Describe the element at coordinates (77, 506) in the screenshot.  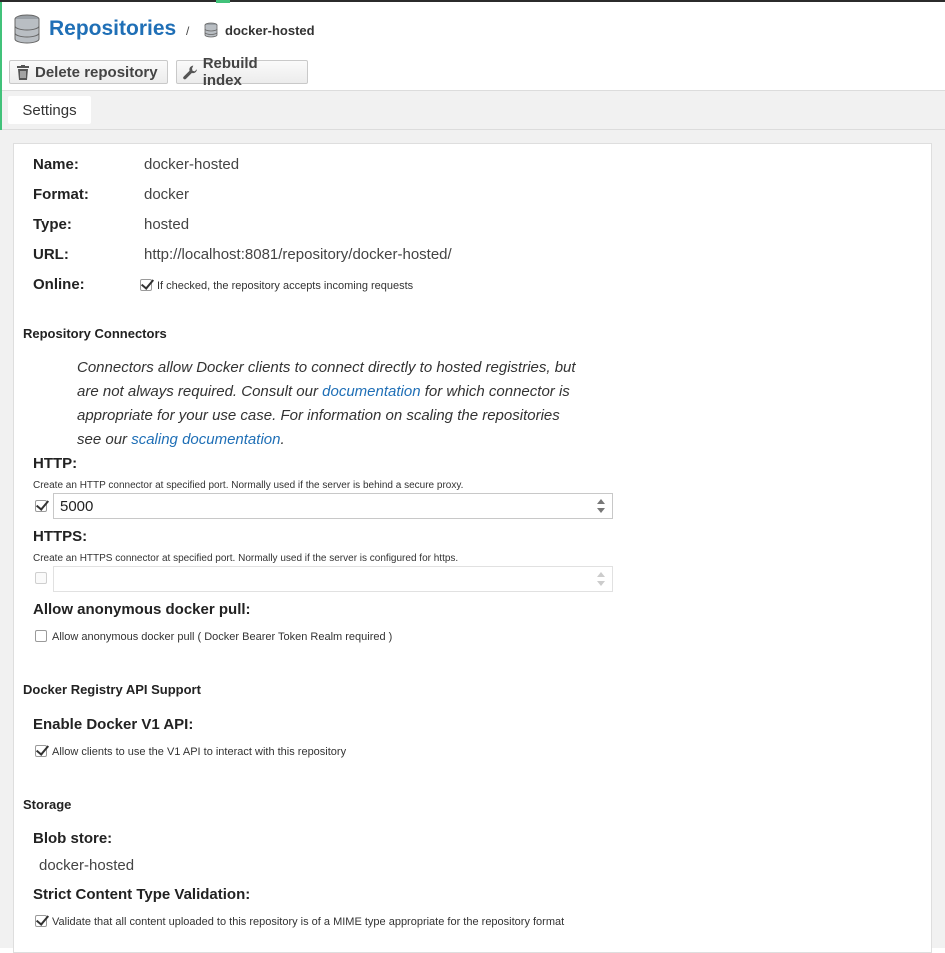
I see `http-port-value: 5000` at that location.